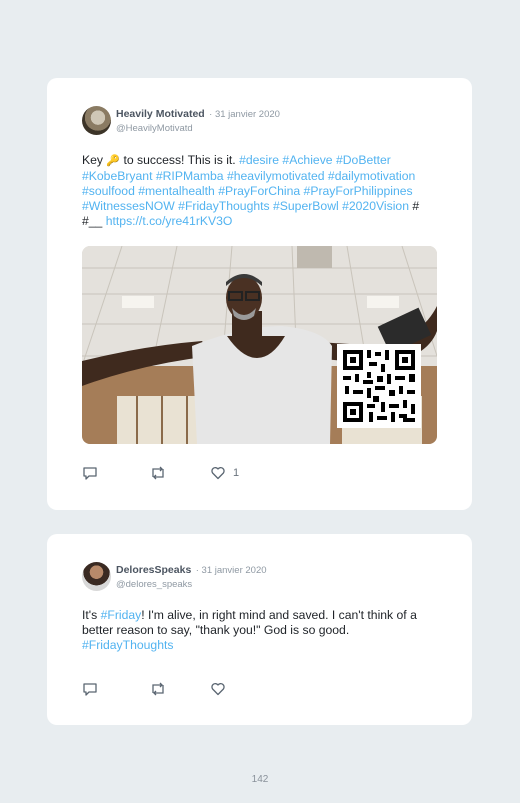  Describe the element at coordinates (160, 114) in the screenshot. I see `display-name: Heavily Motivated` at that location.